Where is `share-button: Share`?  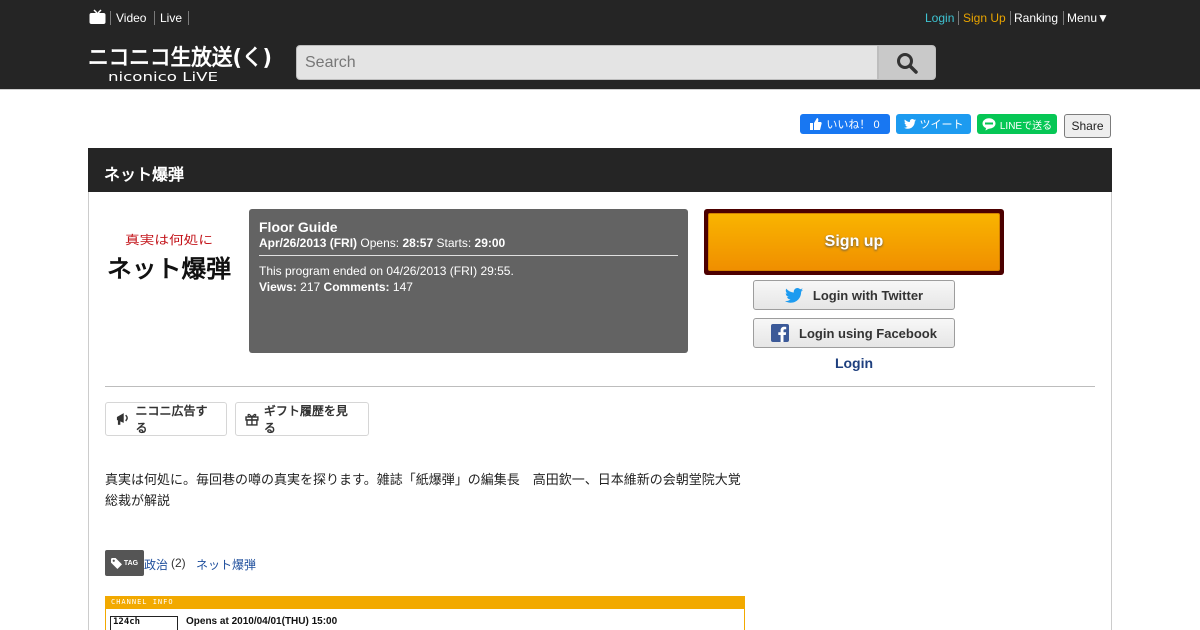 share-button: Share is located at coordinates (1087, 126).